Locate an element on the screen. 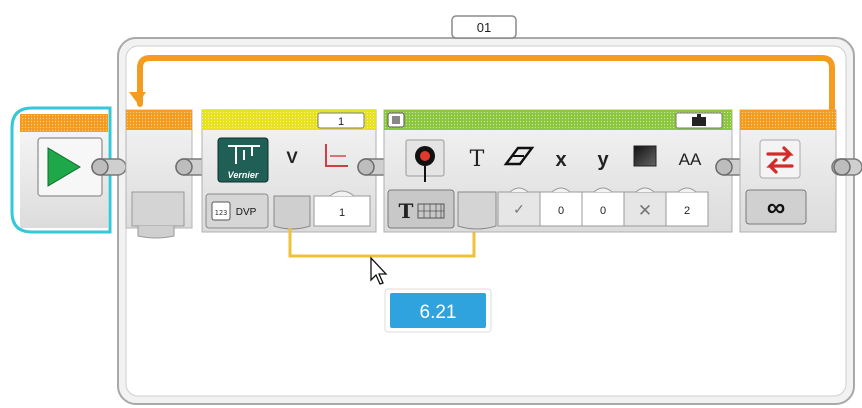 The image size is (862, 408). sensor-mode-label: DVP is located at coordinates (246, 212).